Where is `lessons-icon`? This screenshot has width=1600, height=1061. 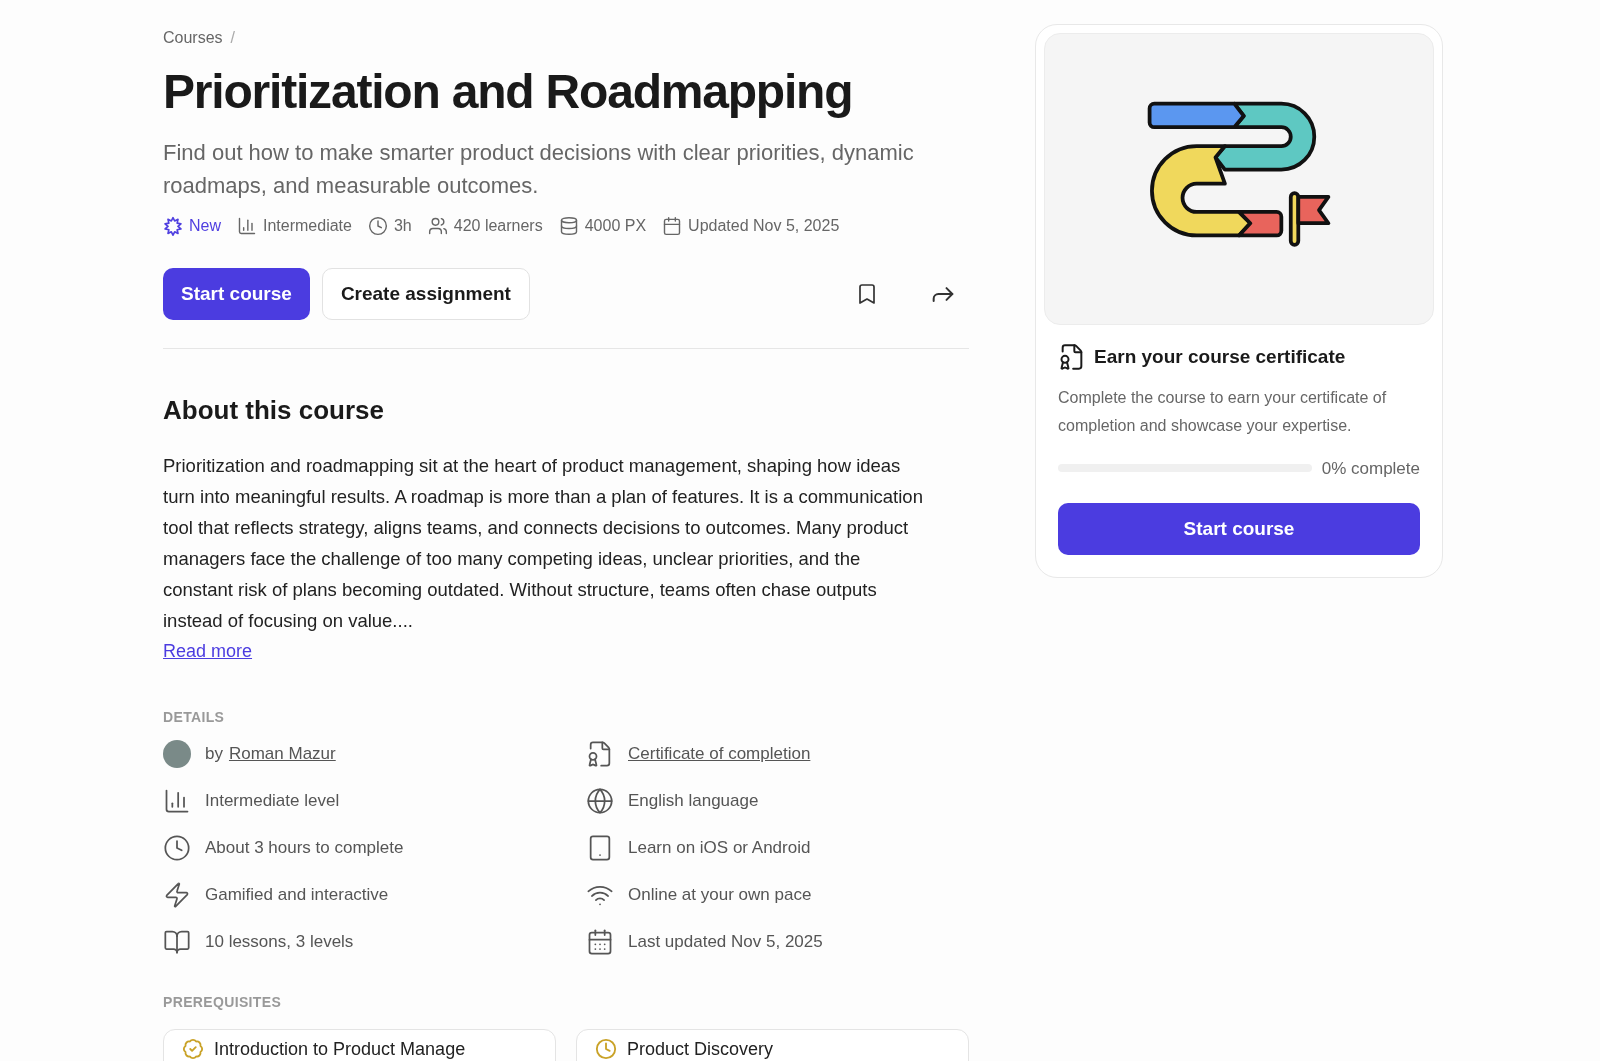 lessons-icon is located at coordinates (177, 942).